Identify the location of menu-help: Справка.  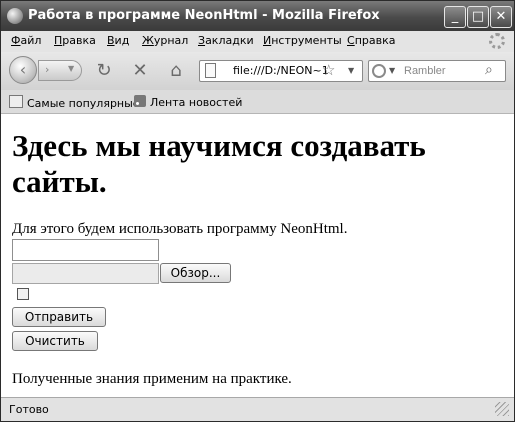
(371, 40).